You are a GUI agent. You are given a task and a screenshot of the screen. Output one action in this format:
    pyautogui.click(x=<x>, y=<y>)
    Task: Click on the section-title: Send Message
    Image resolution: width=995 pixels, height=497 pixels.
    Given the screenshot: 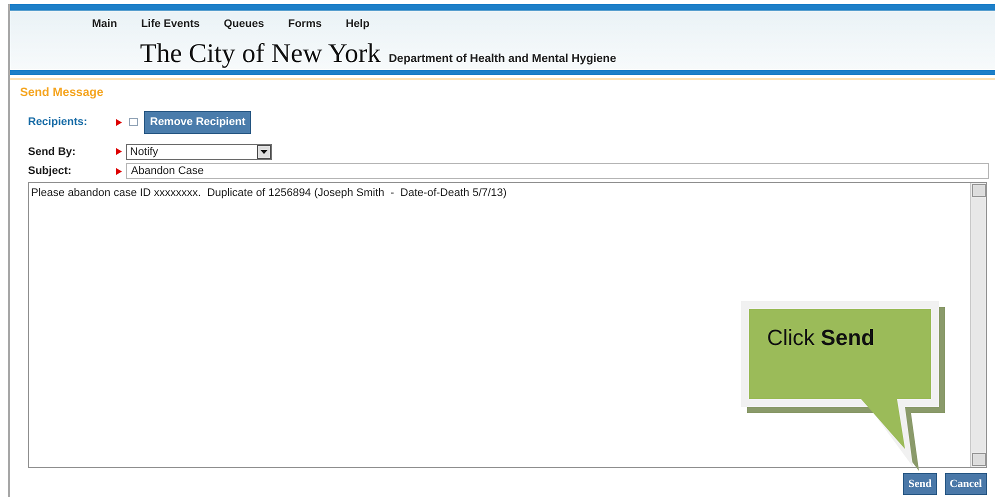 What is the action you would take?
    pyautogui.click(x=62, y=92)
    